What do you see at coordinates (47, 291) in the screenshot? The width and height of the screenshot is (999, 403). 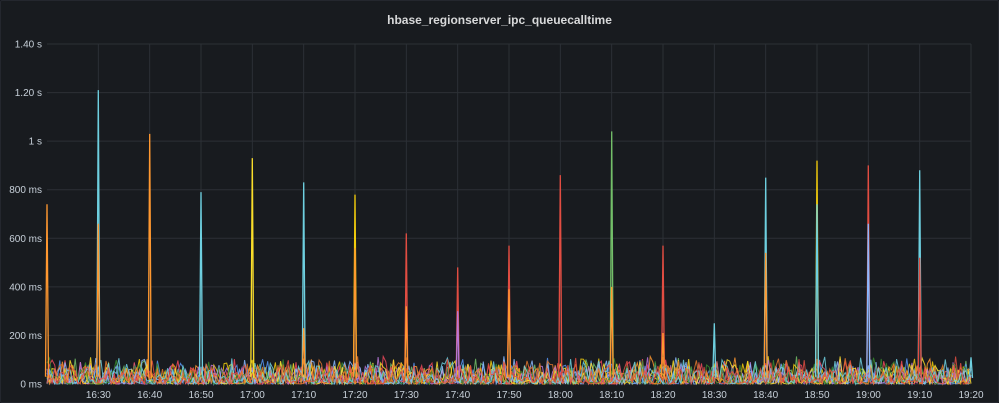 I see `series-spike` at bounding box center [47, 291].